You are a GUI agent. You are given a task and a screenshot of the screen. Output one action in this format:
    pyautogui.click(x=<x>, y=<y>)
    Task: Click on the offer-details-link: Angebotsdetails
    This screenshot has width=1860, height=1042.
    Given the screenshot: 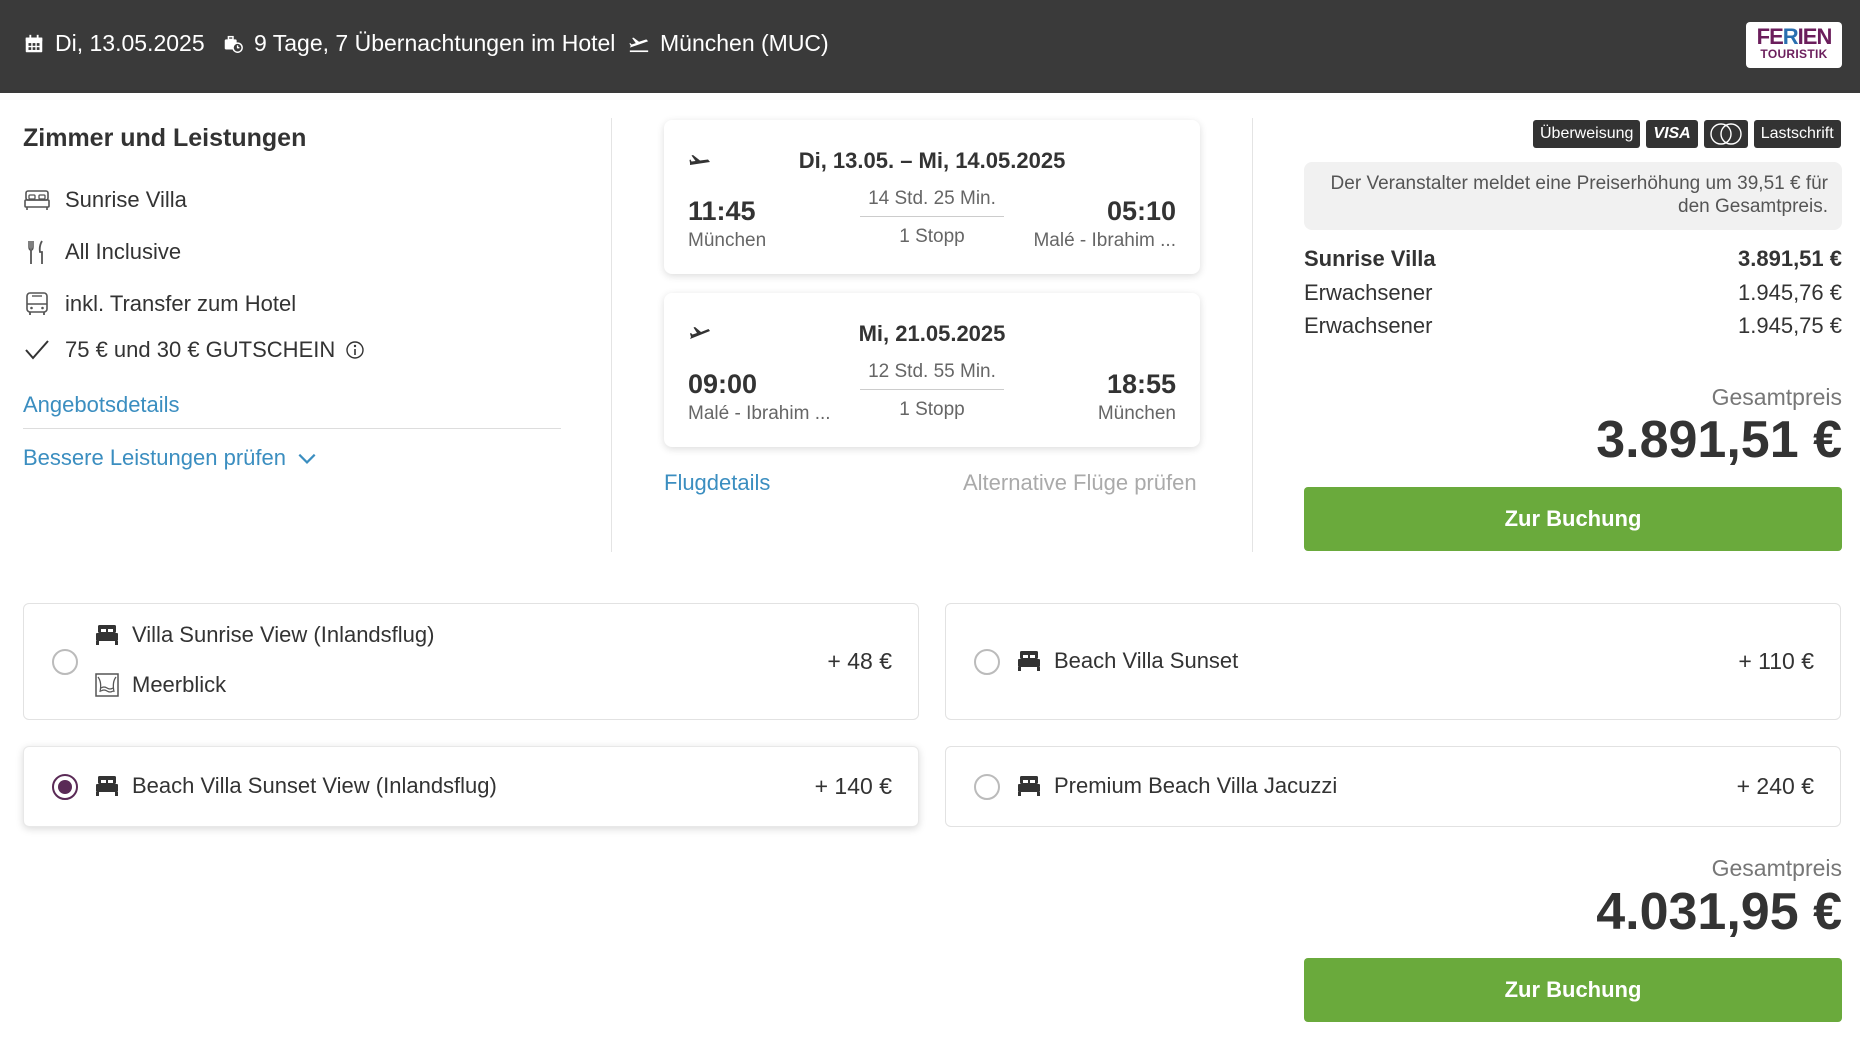 What is the action you would take?
    pyautogui.click(x=101, y=405)
    